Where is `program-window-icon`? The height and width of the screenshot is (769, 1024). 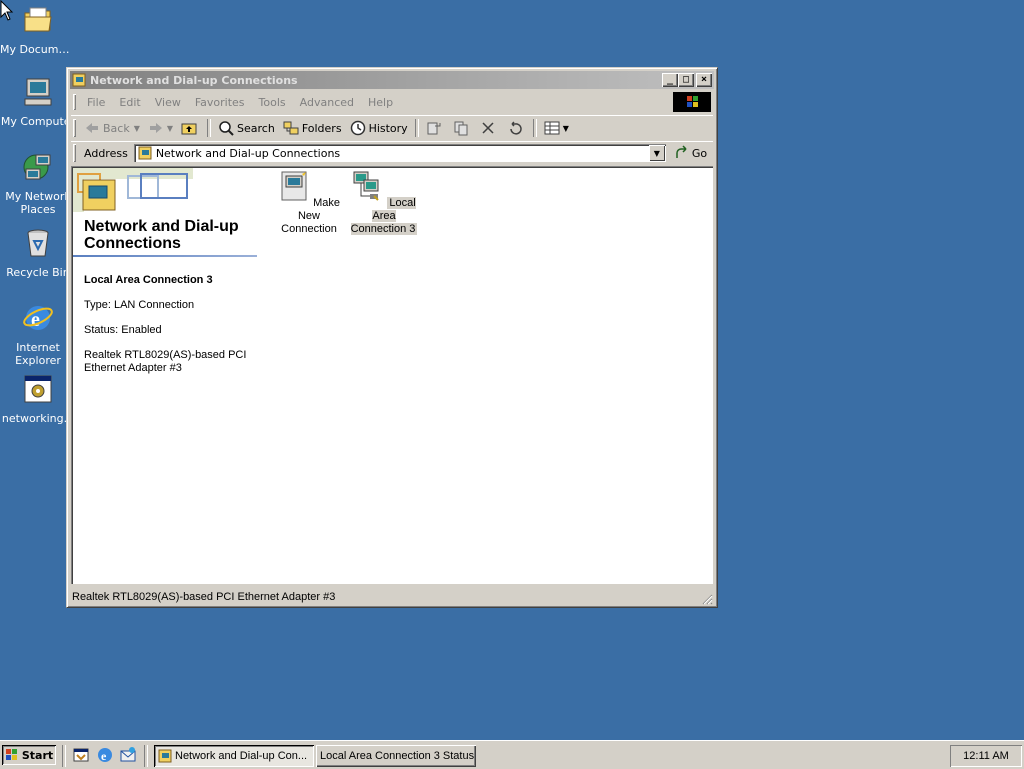 program-window-icon is located at coordinates (38, 389).